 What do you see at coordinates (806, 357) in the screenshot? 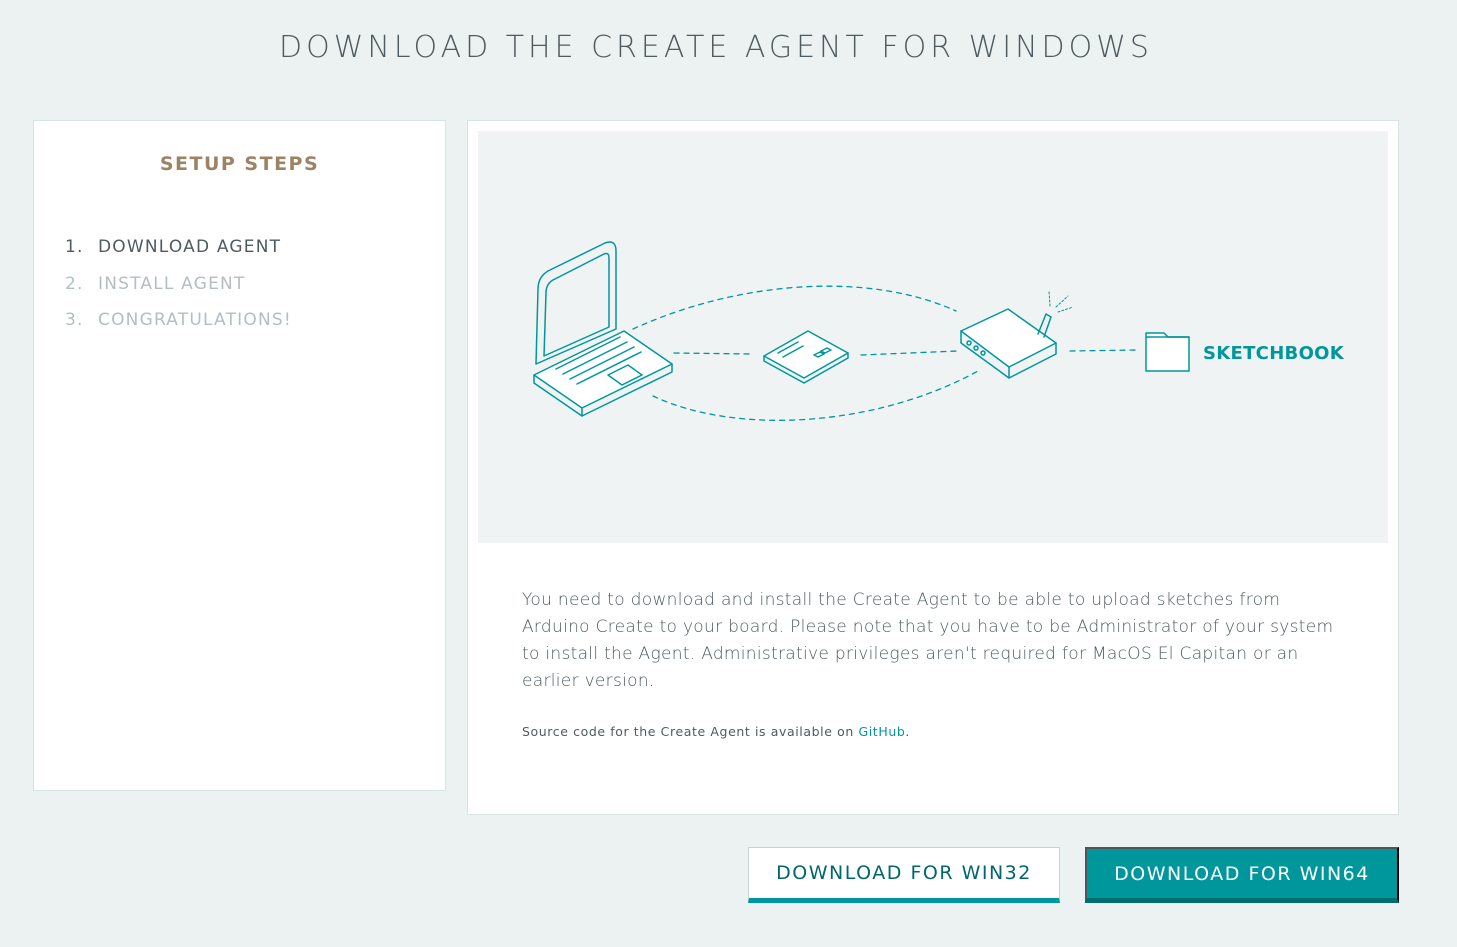
I see `arduino-board-icon` at bounding box center [806, 357].